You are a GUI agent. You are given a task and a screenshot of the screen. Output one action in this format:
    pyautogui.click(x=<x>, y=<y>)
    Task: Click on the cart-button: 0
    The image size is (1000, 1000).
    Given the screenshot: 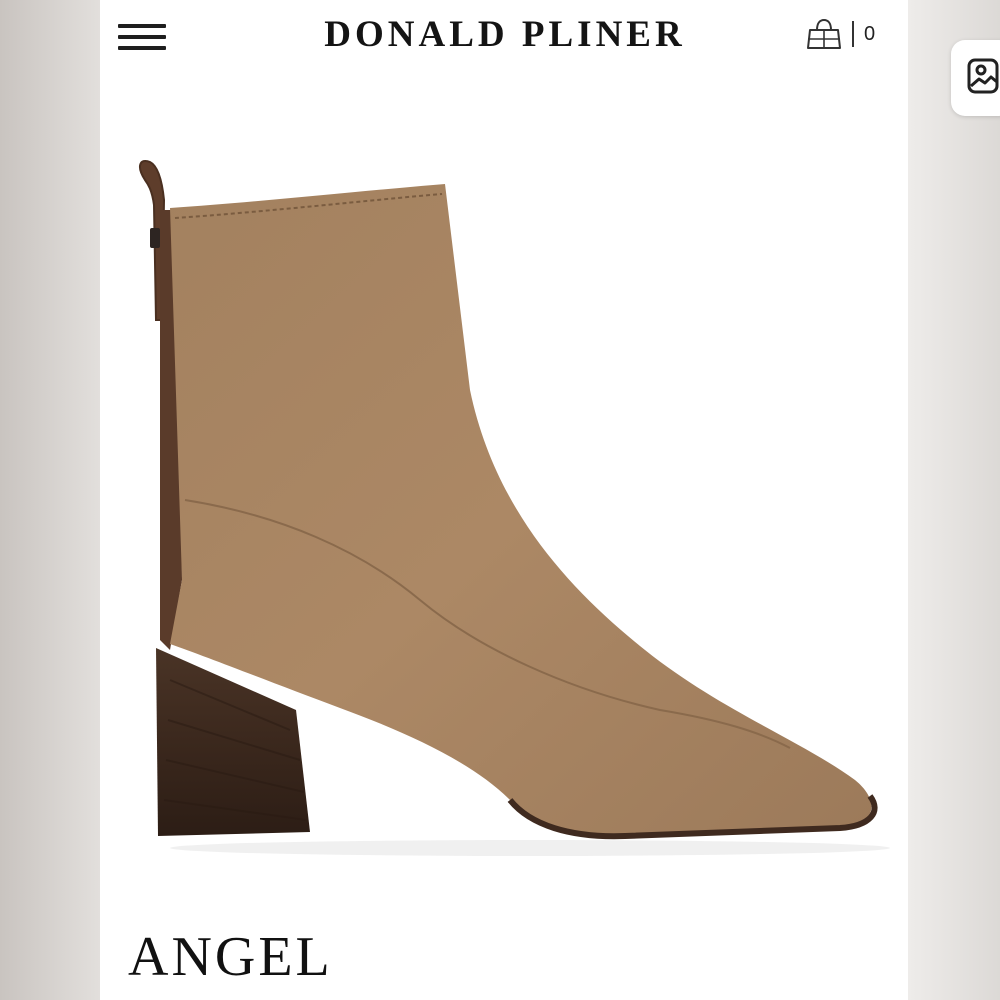 What is the action you would take?
    pyautogui.click(x=851, y=34)
    